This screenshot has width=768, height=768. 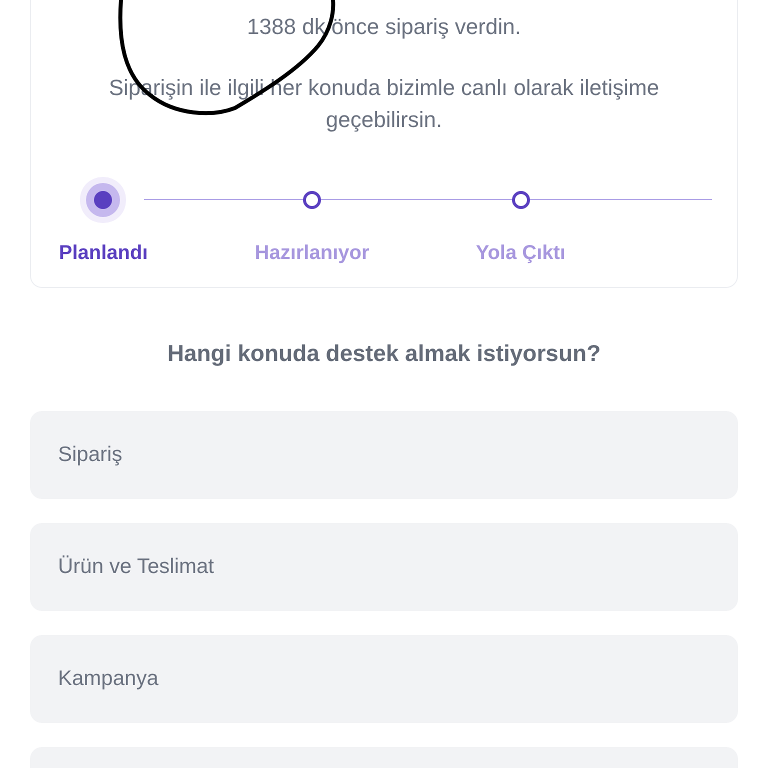 I want to click on step-label: Hazırlanıyor, so click(x=312, y=253).